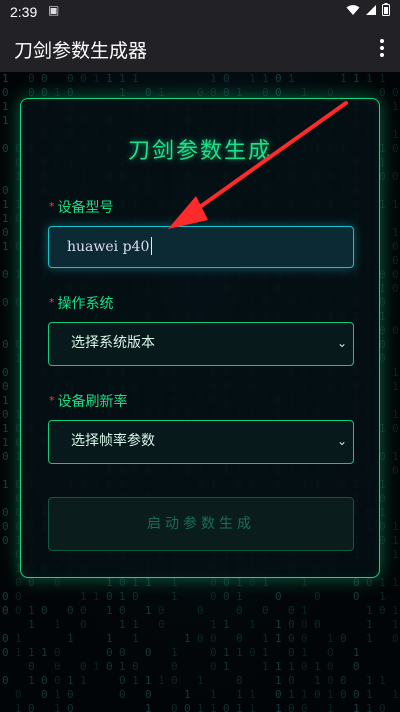 The image size is (400, 712). Describe the element at coordinates (201, 247) in the screenshot. I see `device-model-input: huawei p40` at that location.